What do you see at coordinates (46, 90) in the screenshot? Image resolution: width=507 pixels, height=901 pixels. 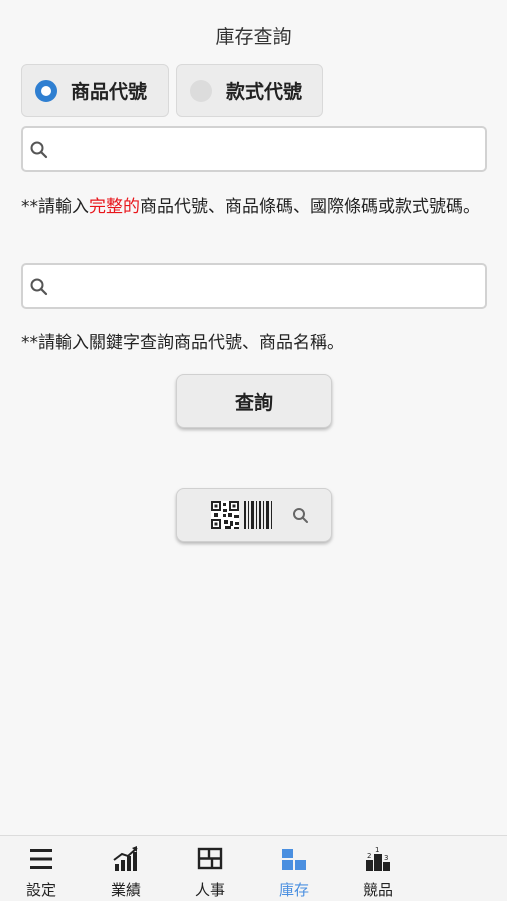 I see `radio-selected-icon` at bounding box center [46, 90].